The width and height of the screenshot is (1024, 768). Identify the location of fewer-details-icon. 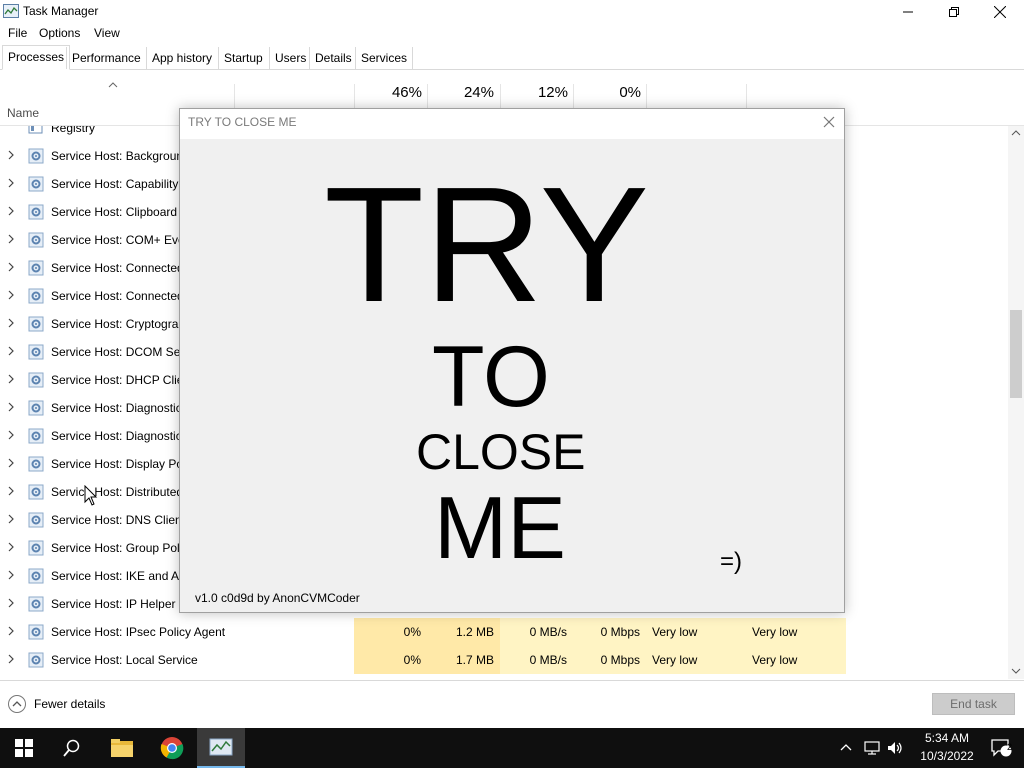
(17, 704).